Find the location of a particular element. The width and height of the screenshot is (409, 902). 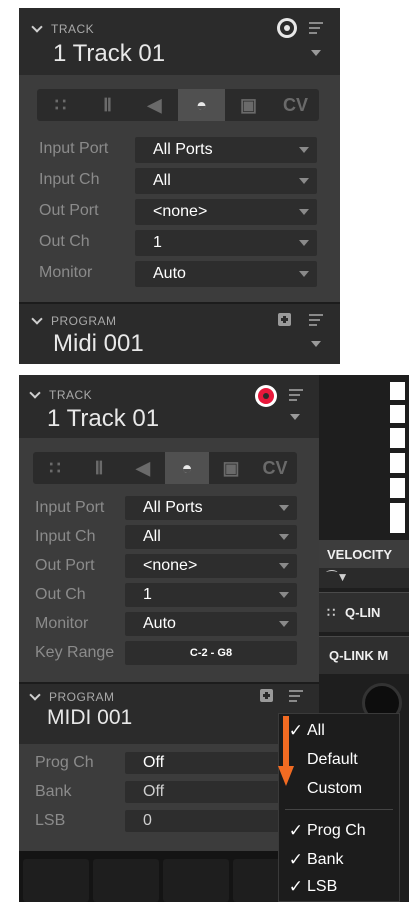

velocity-lane-options: ⁀▼ is located at coordinates (364, 578).